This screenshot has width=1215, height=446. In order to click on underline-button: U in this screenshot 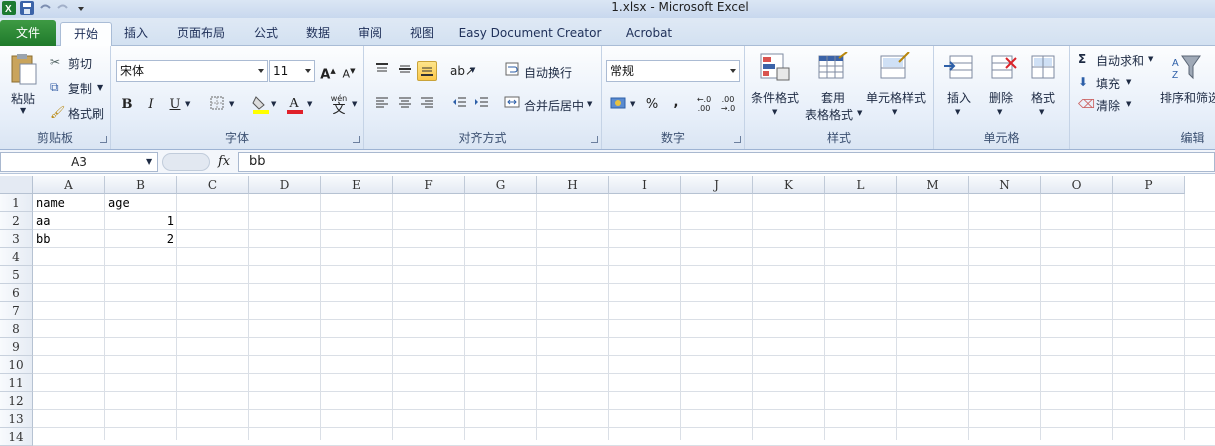, I will do `click(175, 105)`.